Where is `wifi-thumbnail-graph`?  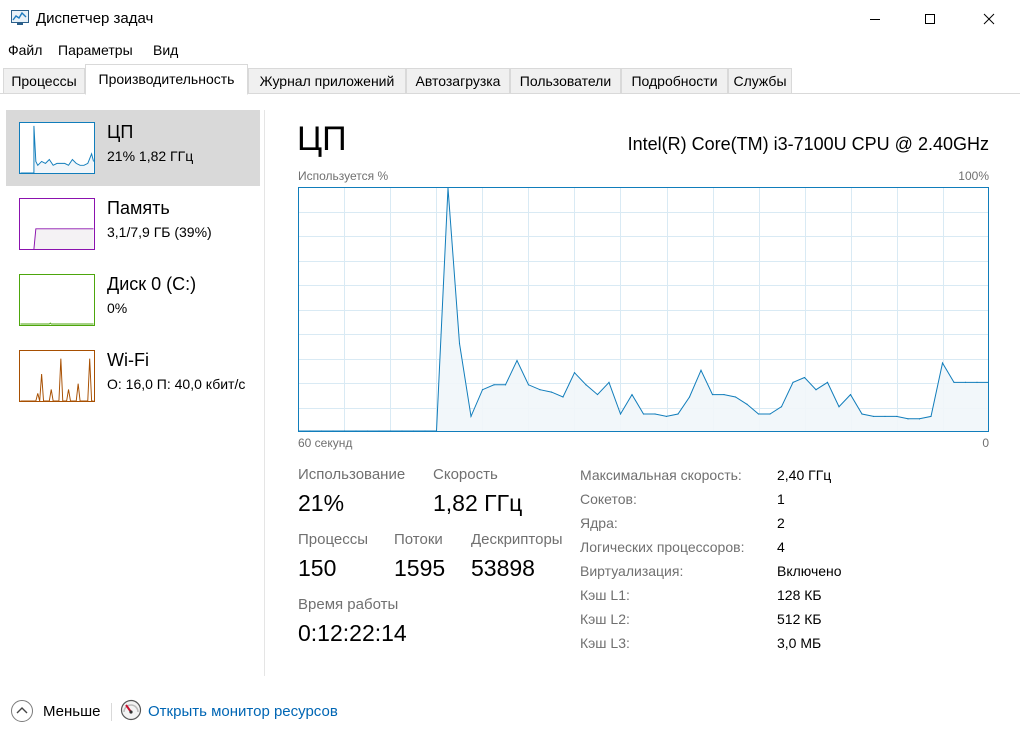 wifi-thumbnail-graph is located at coordinates (57, 376).